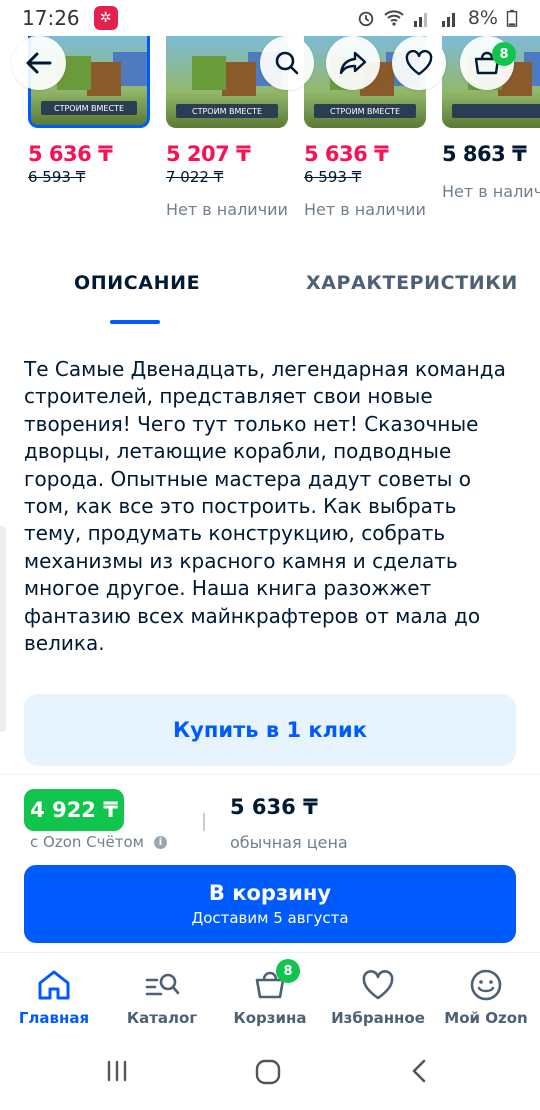 Image resolution: width=540 pixels, height=1110 pixels. I want to click on search-button, so click(287, 63).